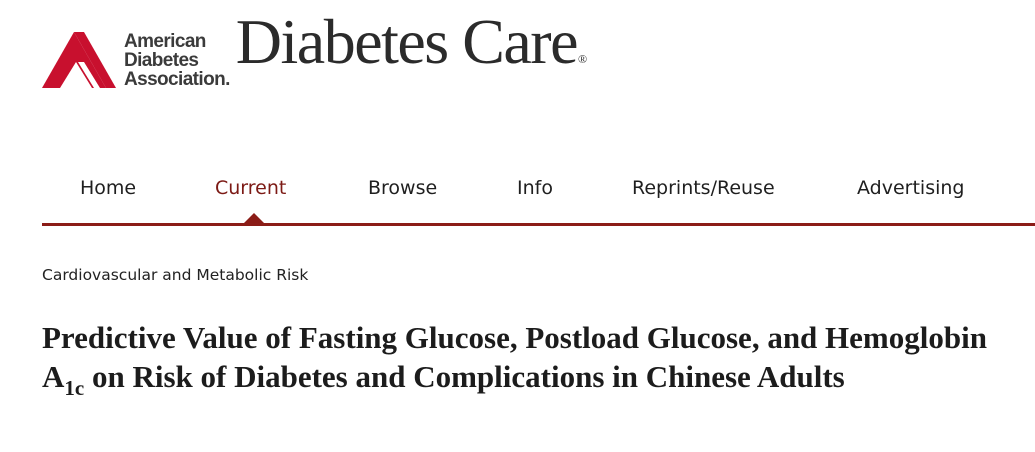  What do you see at coordinates (582, 59) in the screenshot?
I see `registered-mark: ®` at bounding box center [582, 59].